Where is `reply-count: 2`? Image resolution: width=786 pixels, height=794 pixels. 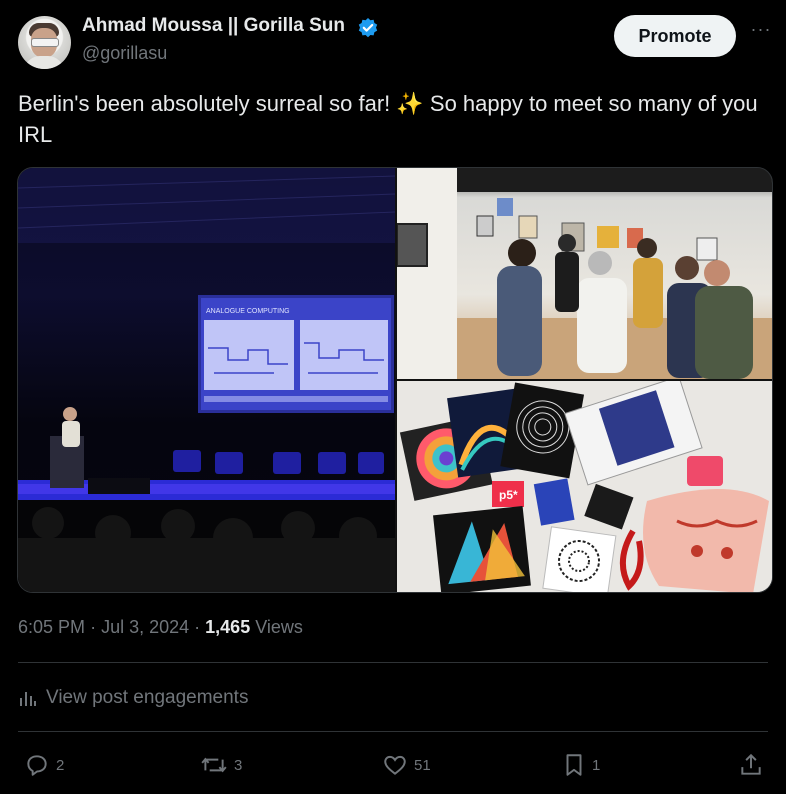 reply-count: 2 is located at coordinates (60, 765).